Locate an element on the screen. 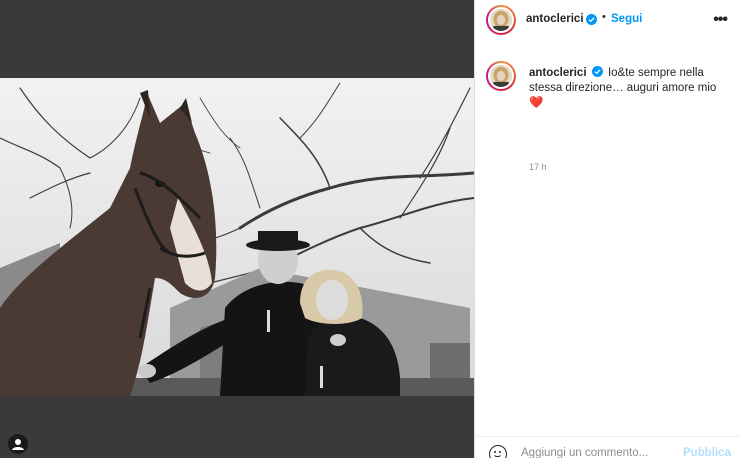  author-username: antoclerici is located at coordinates (555, 19).